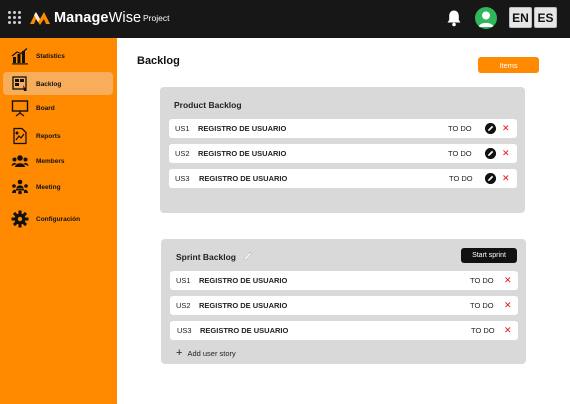 Image resolution: width=570 pixels, height=404 pixels. Describe the element at coordinates (156, 18) in the screenshot. I see `nav-project-link: Project` at that location.